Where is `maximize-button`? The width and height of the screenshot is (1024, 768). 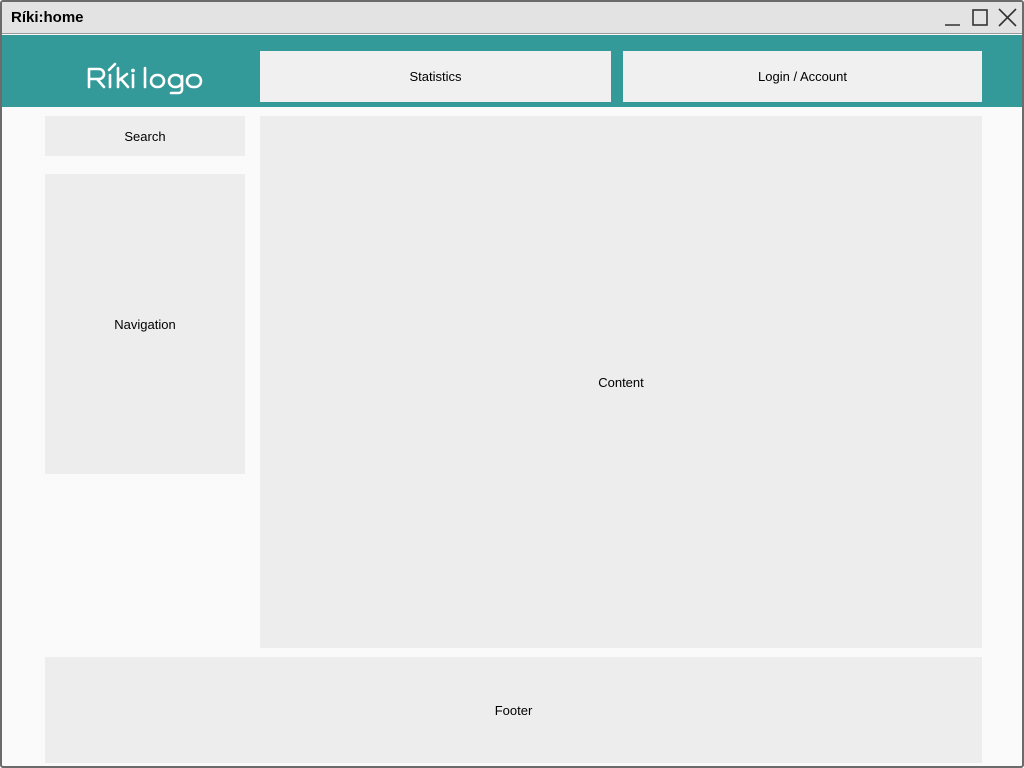
maximize-button is located at coordinates (980, 18).